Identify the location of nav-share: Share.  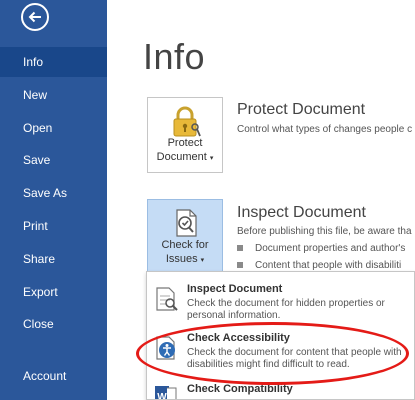
(53, 259).